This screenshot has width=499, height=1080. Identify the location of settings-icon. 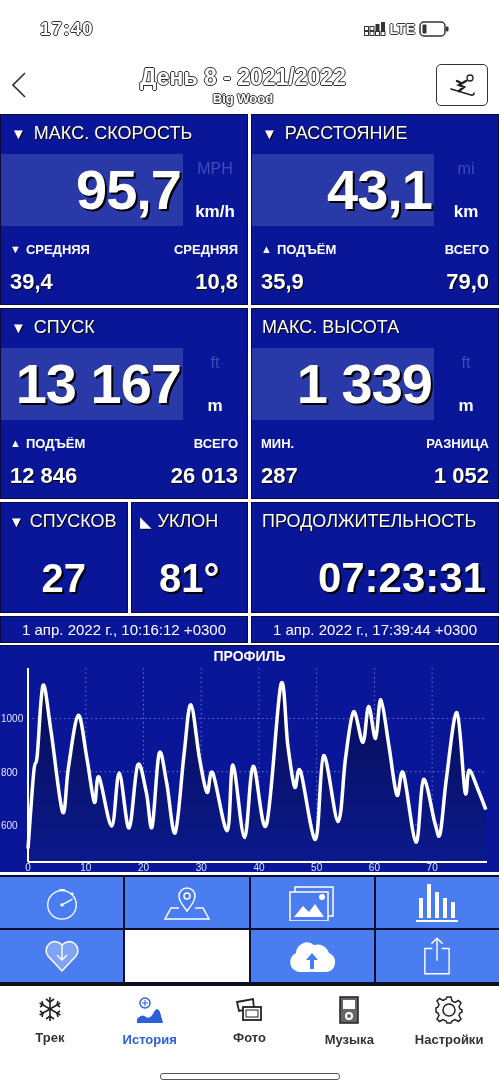
(449, 1010).